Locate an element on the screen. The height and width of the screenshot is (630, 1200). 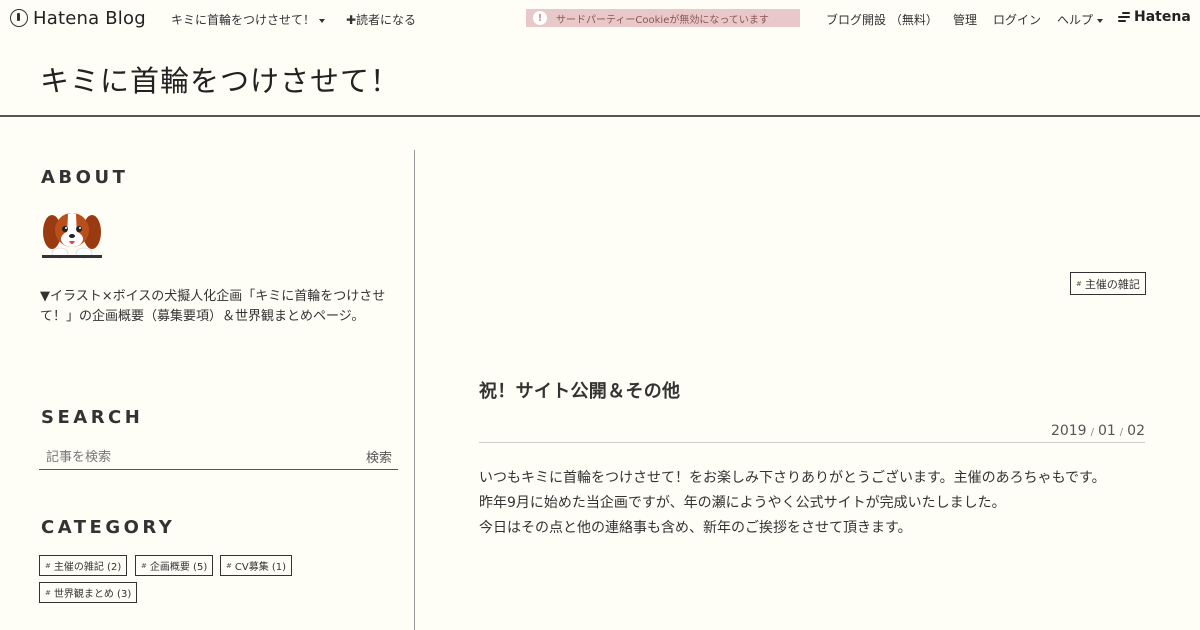
category-tag: # 企画概要 (5) is located at coordinates (174, 565).